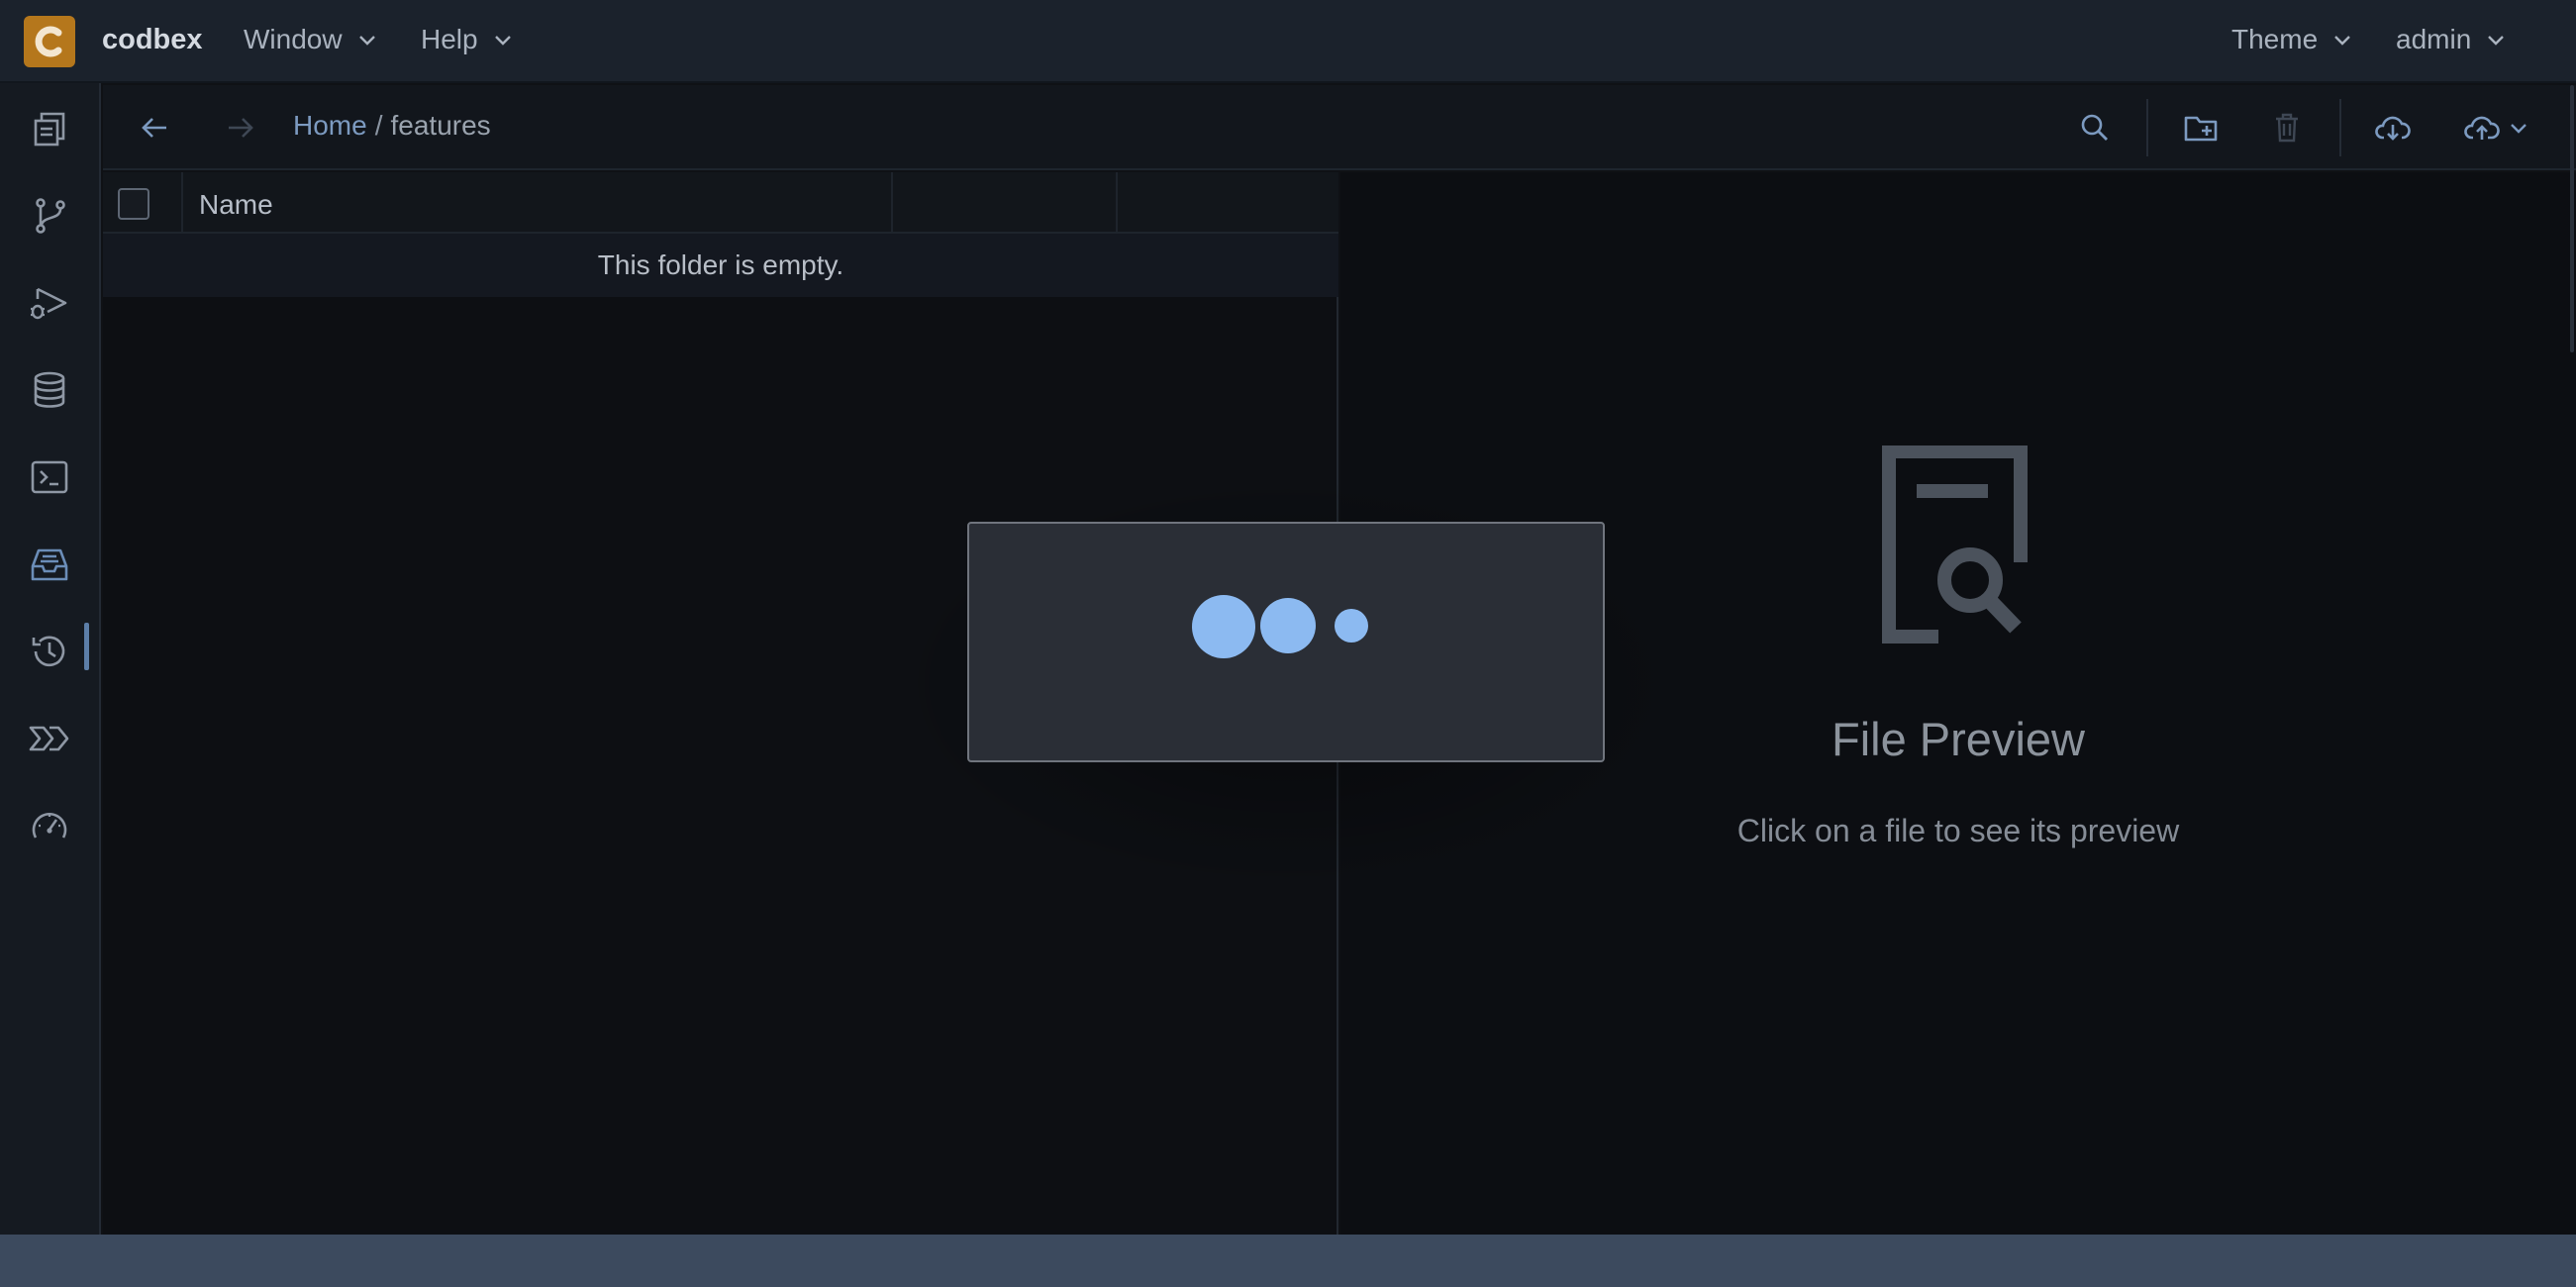  What do you see at coordinates (2275, 39) in the screenshot?
I see `theme-menu-label: Theme` at bounding box center [2275, 39].